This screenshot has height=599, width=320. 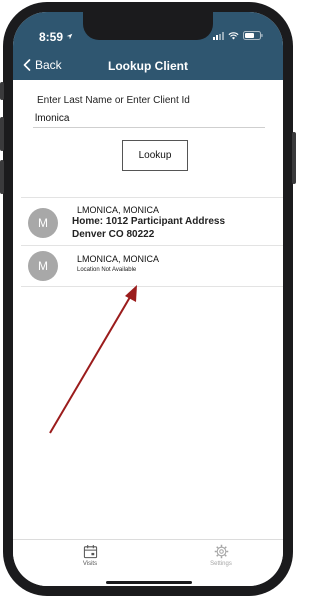 I want to click on navigation-bar: Back Lookup Client, so click(x=148, y=66).